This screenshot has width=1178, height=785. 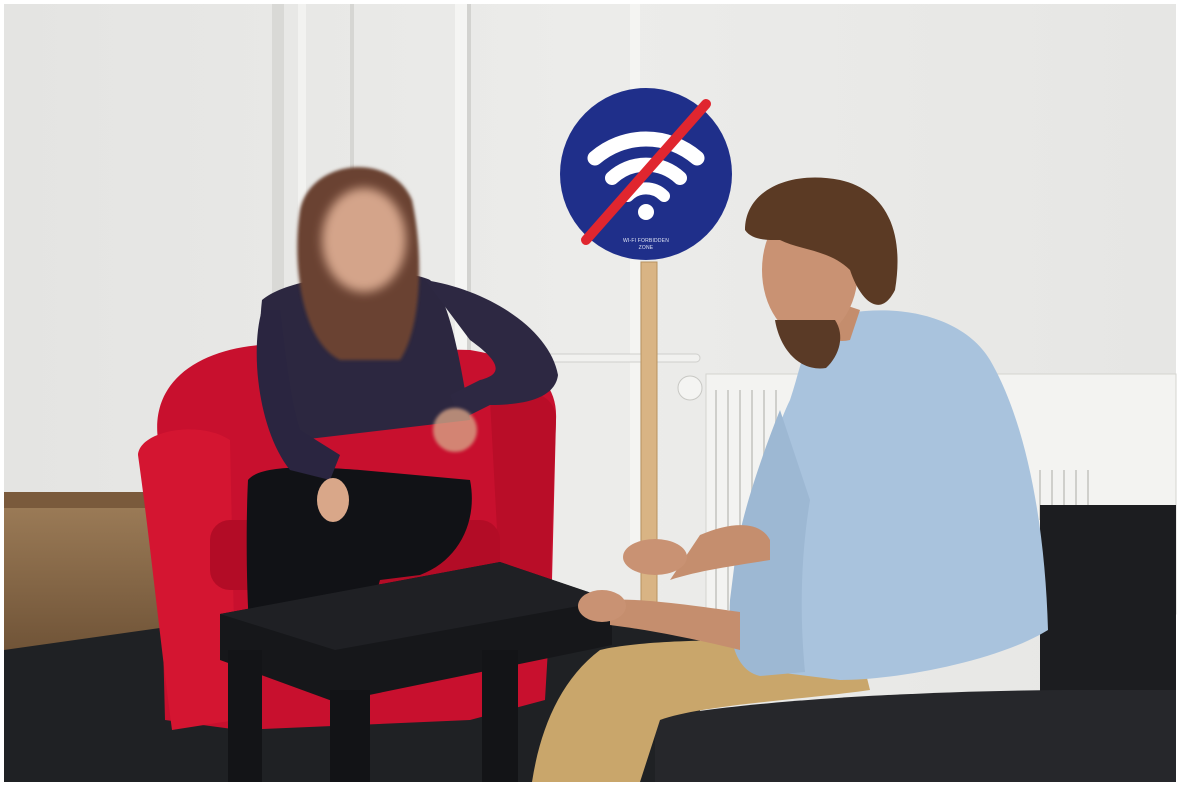 What do you see at coordinates (364, 240) in the screenshot?
I see `woman-face-blurred` at bounding box center [364, 240].